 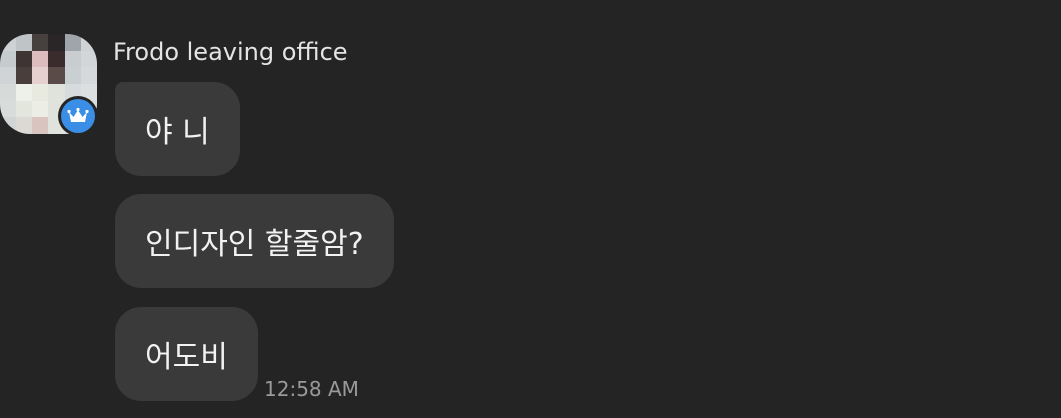 I want to click on owner-badge, so click(x=78, y=116).